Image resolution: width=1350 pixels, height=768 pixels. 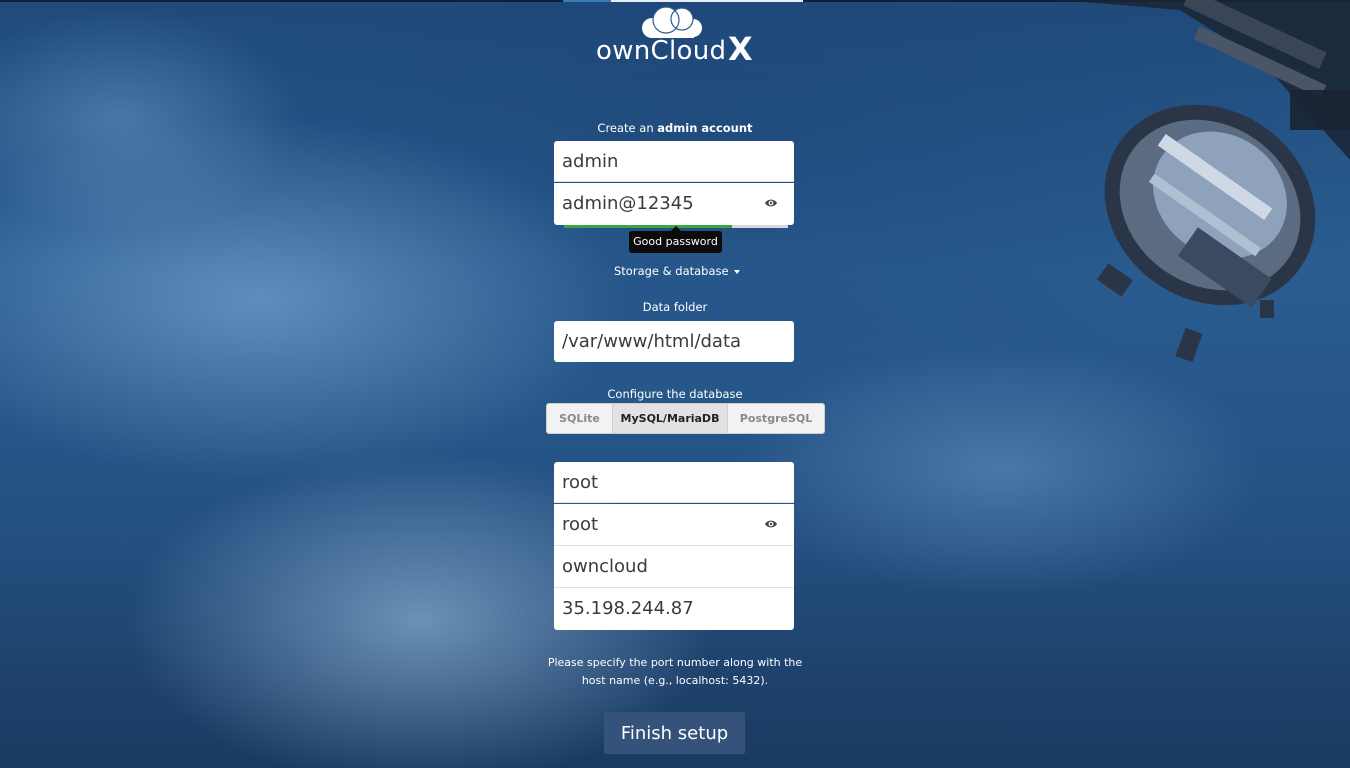 I want to click on database-password-value: root, so click(x=580, y=524).